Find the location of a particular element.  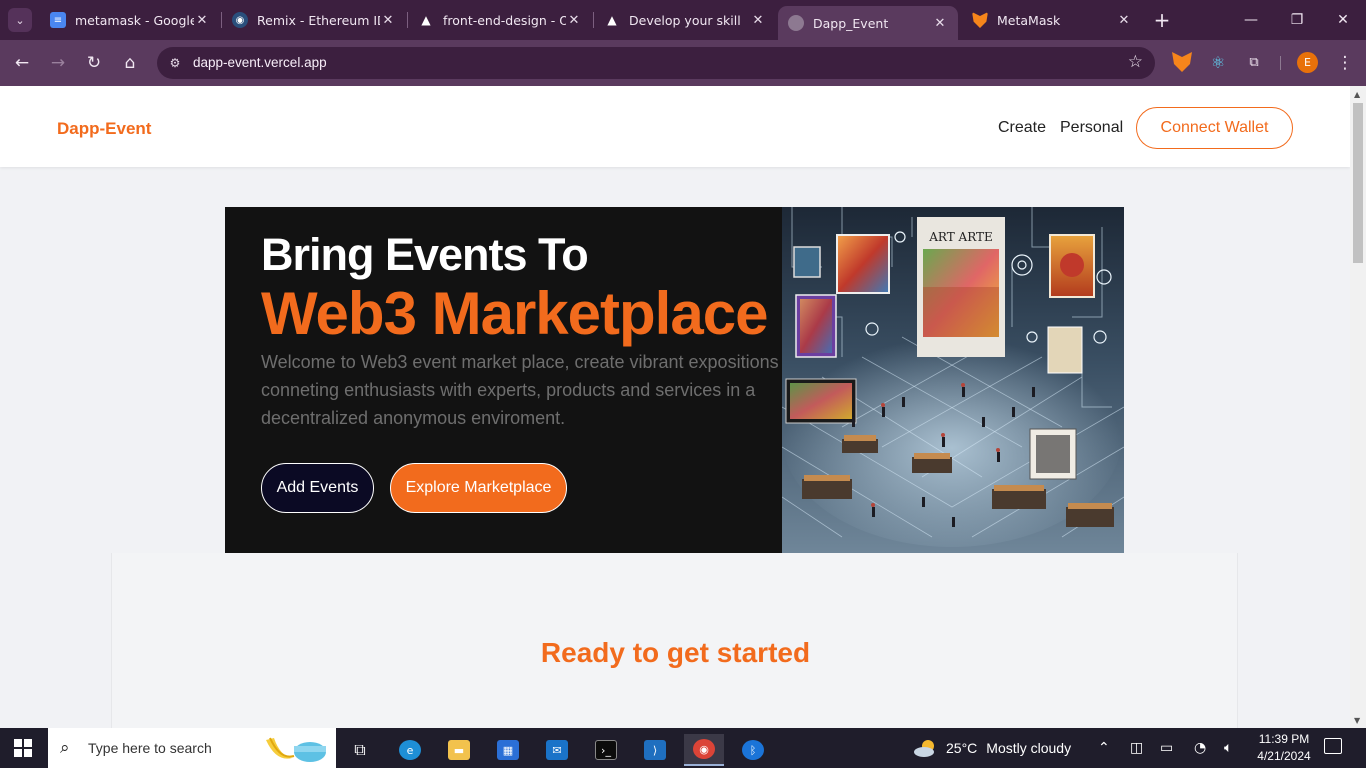

tab-title: metamask - Google Docs is located at coordinates (134, 20).